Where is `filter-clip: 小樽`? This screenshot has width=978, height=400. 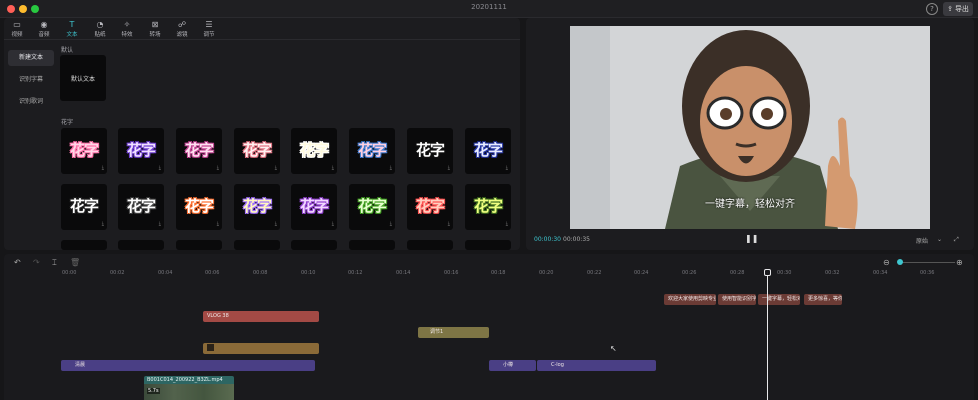
filter-clip: 小樽 is located at coordinates (512, 365).